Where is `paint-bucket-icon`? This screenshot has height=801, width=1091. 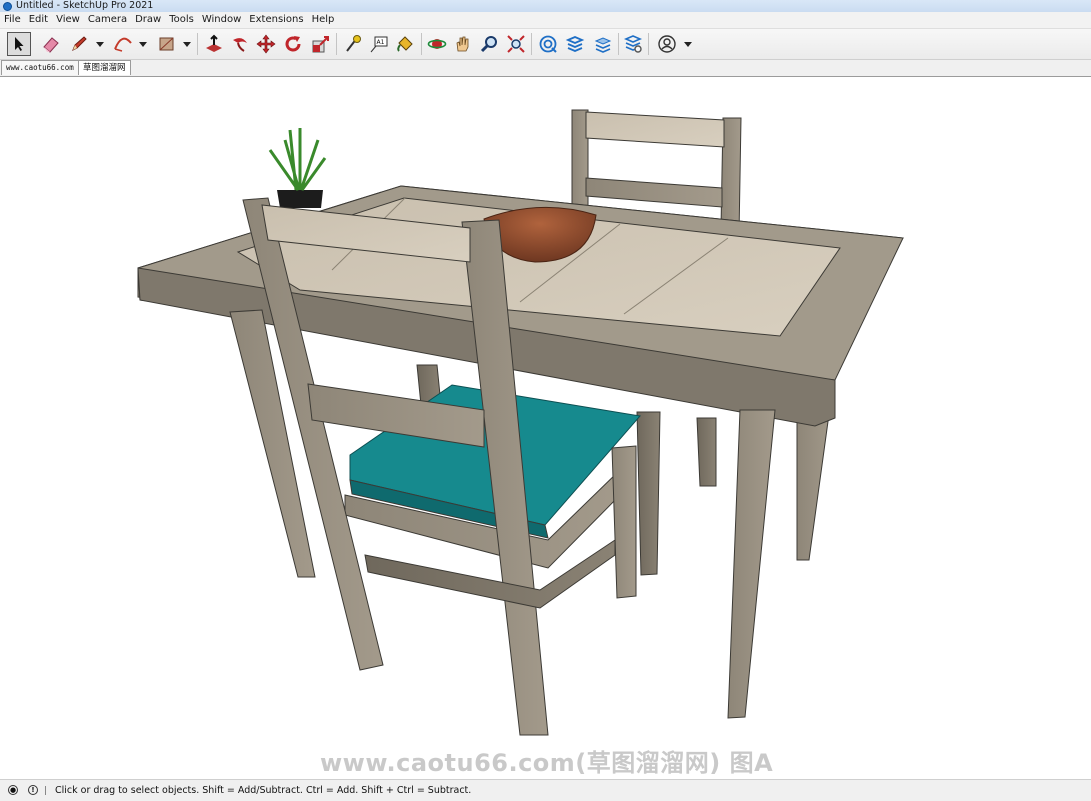
paint-bucket-icon is located at coordinates (405, 44).